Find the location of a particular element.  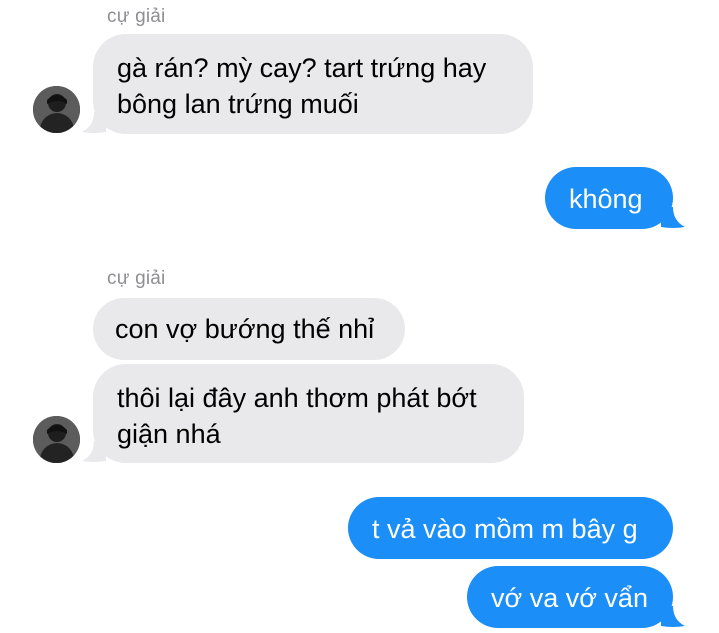

message-bubble-outgoing: vớ va vớ vẩn is located at coordinates (570, 597).